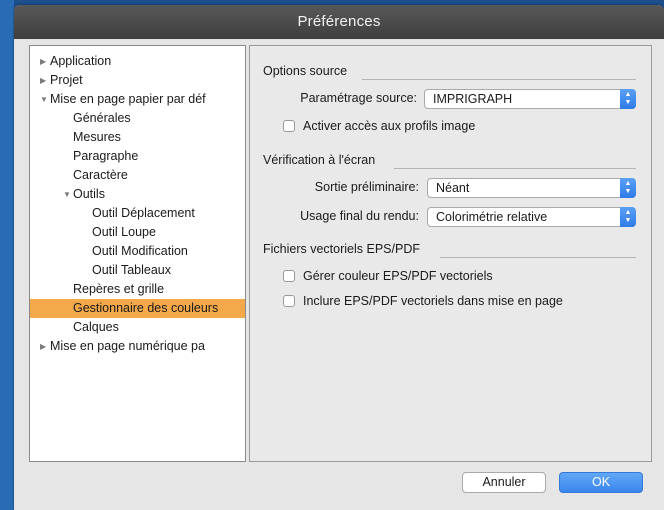 This screenshot has width=664, height=510. I want to click on tree-item-outil-tableaux: Outil Tableaux, so click(137, 270).